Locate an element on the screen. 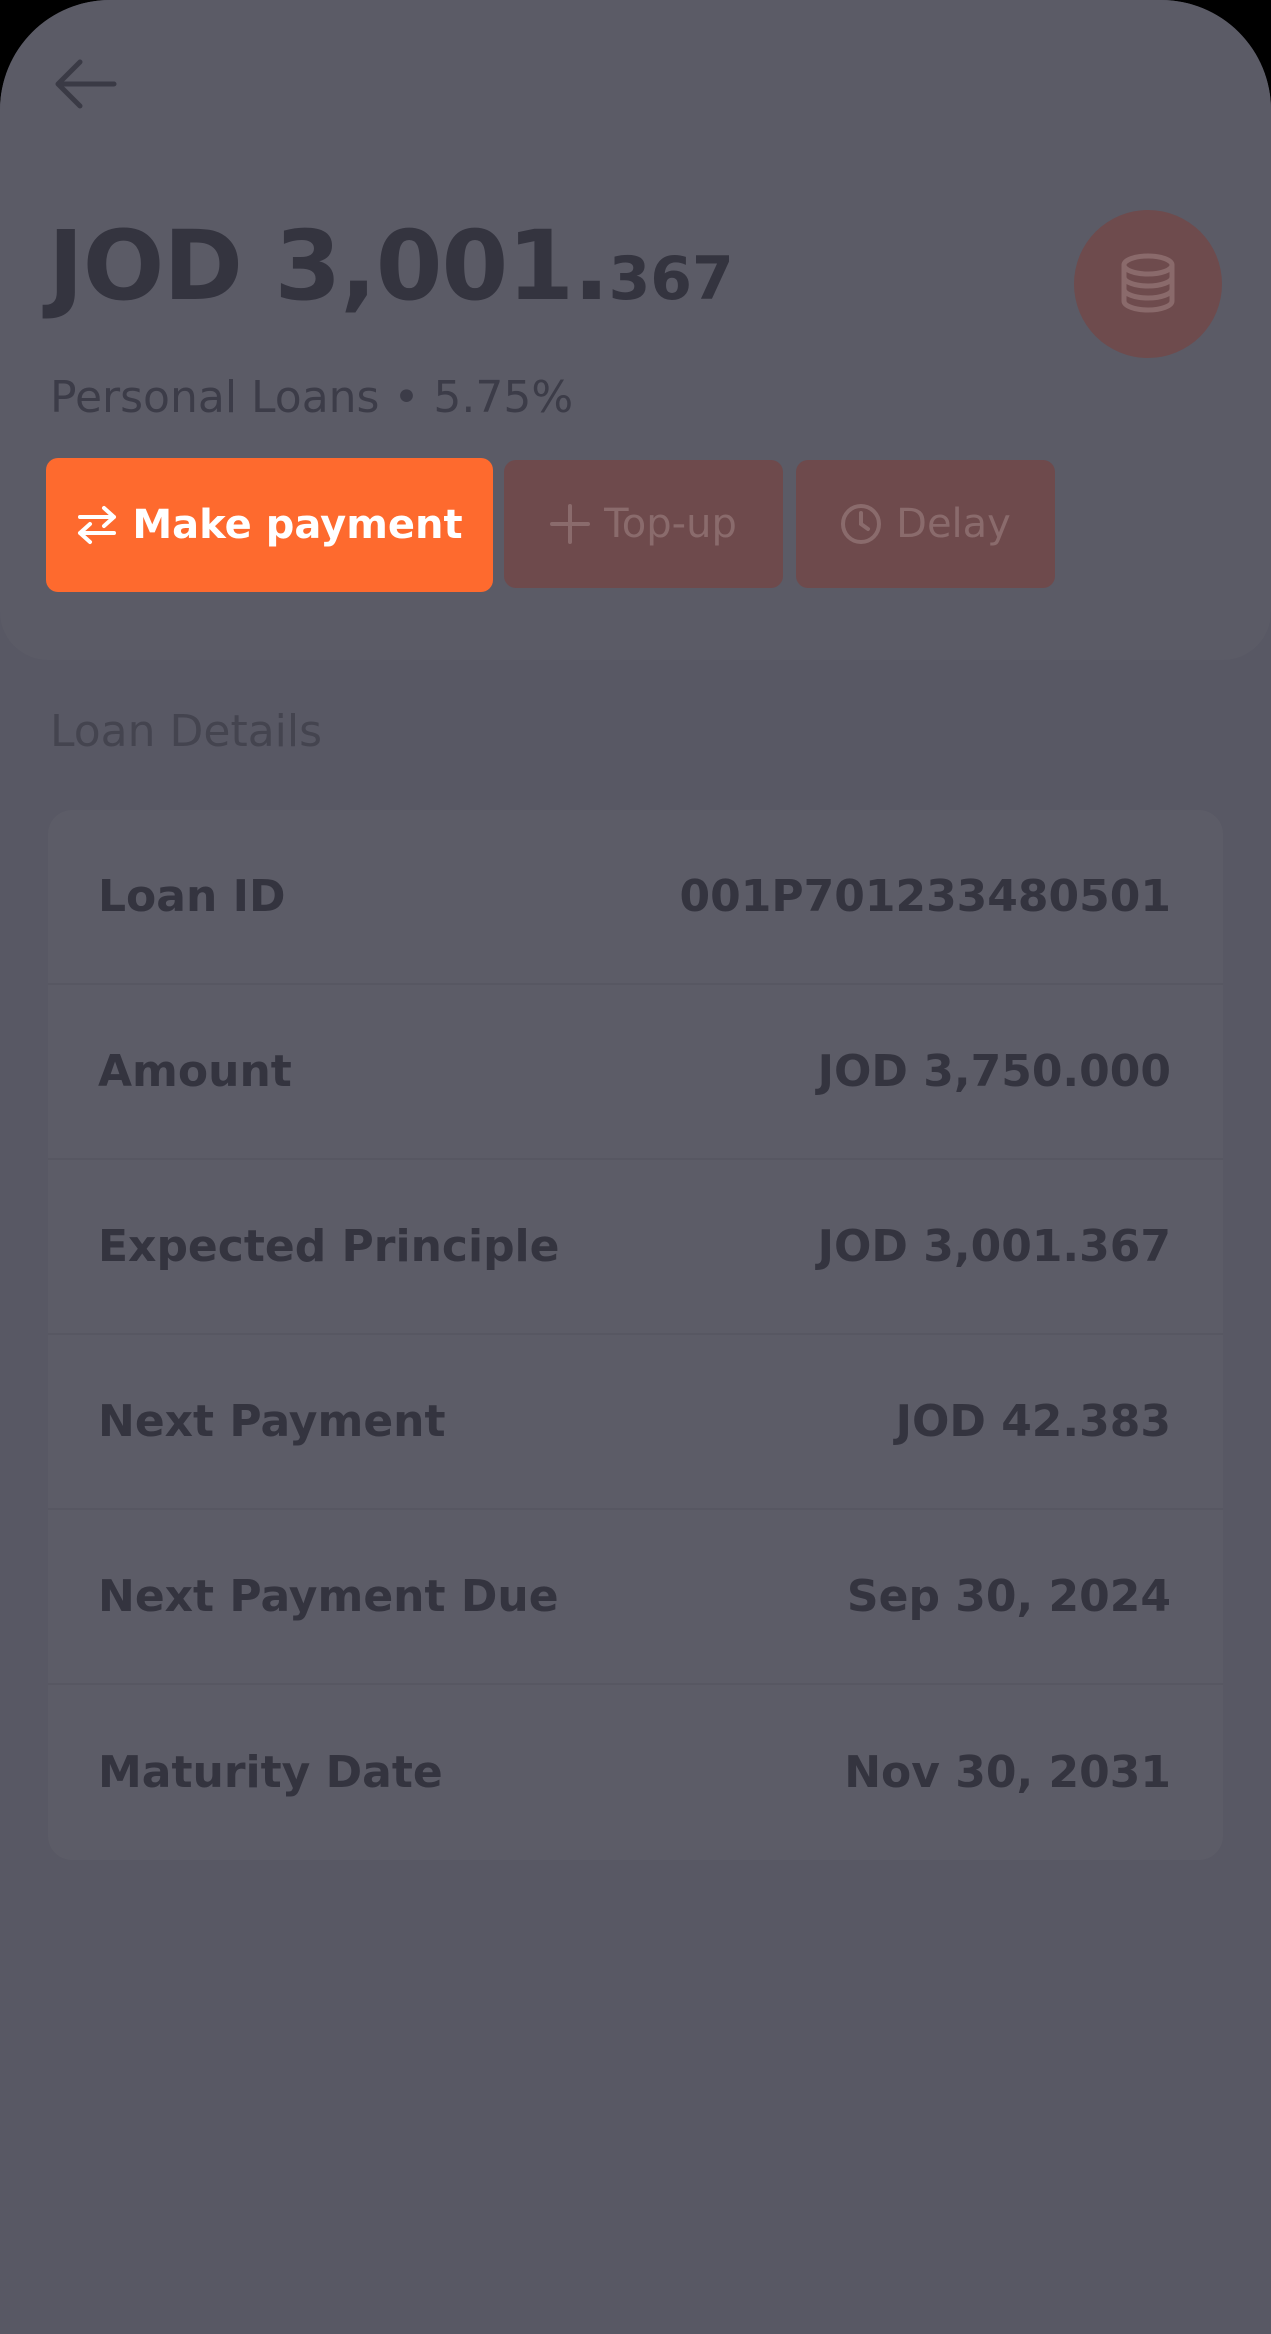 This screenshot has width=1271, height=2334. loan-details-title: Loan Details is located at coordinates (186, 731).